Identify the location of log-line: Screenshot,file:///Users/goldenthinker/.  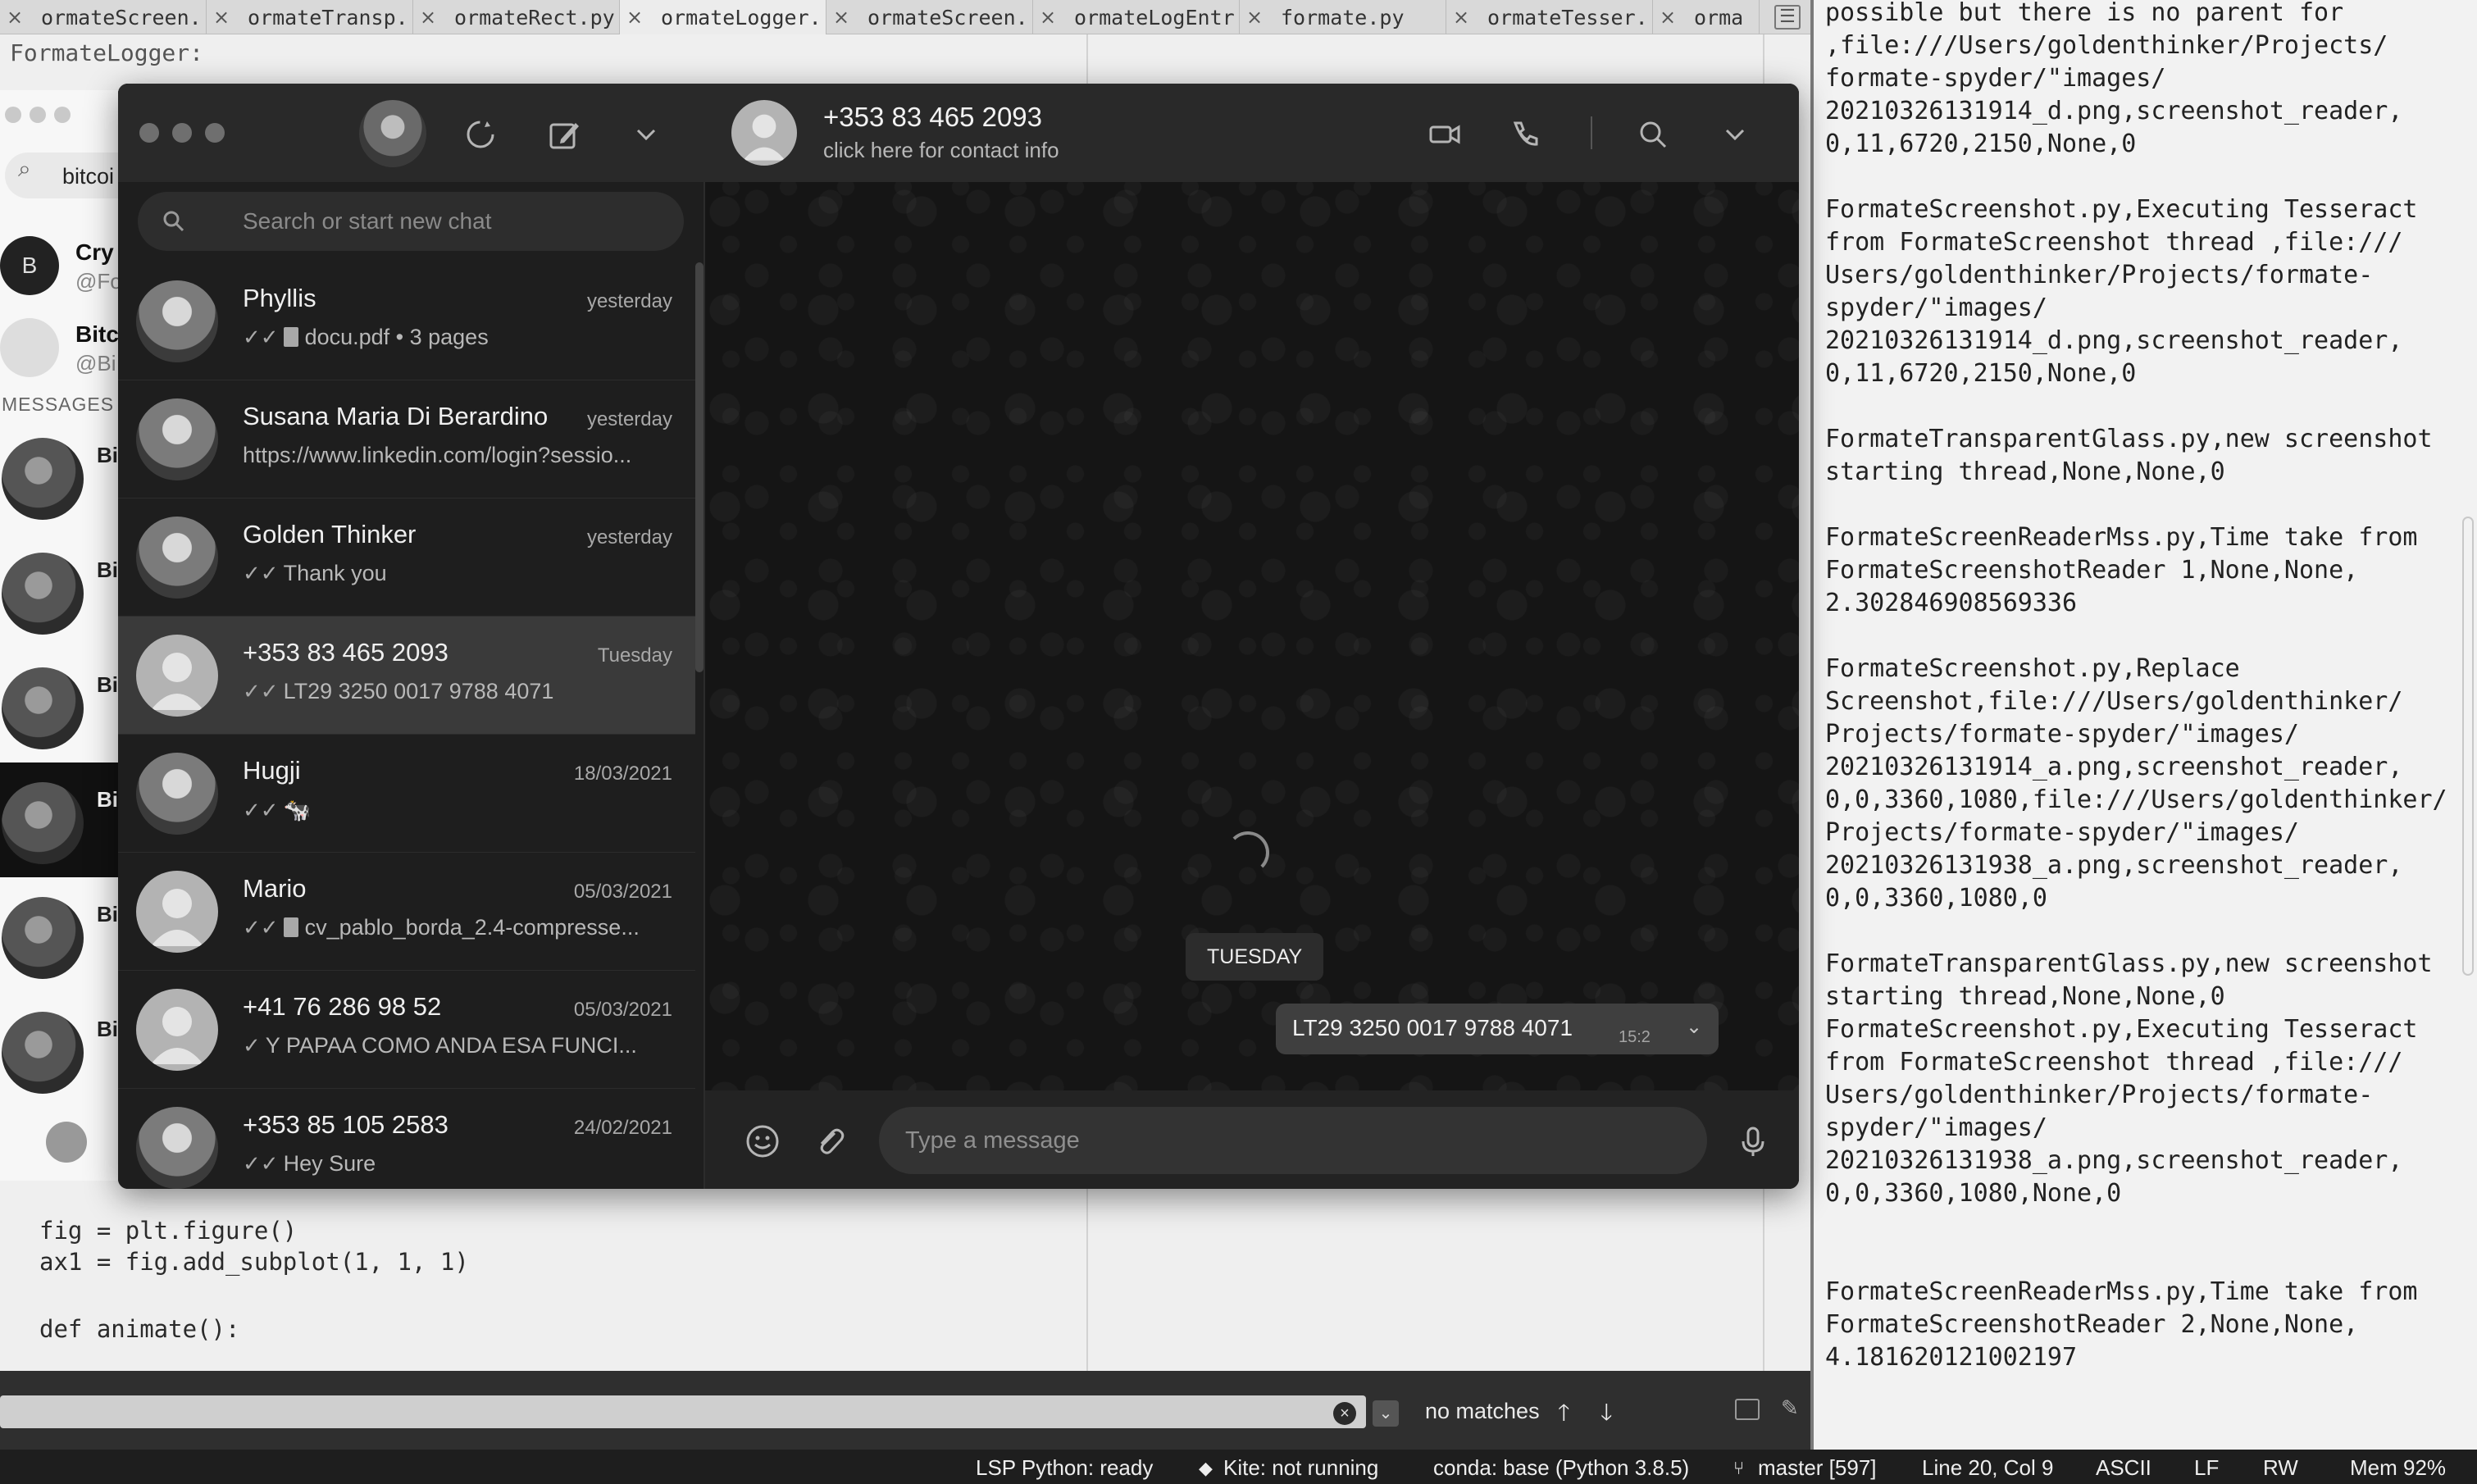
(2114, 701).